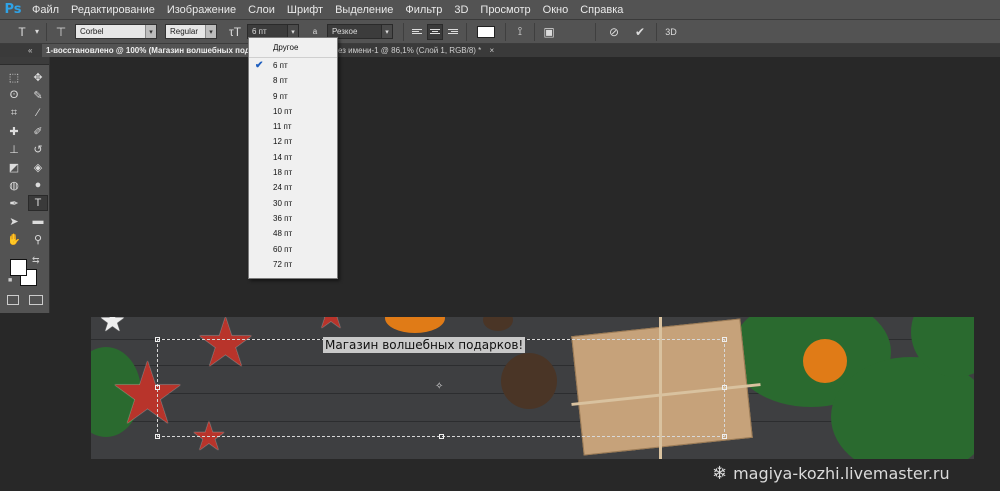 The height and width of the screenshot is (491, 1000). What do you see at coordinates (36, 300) in the screenshot?
I see `screen-mode-icon` at bounding box center [36, 300].